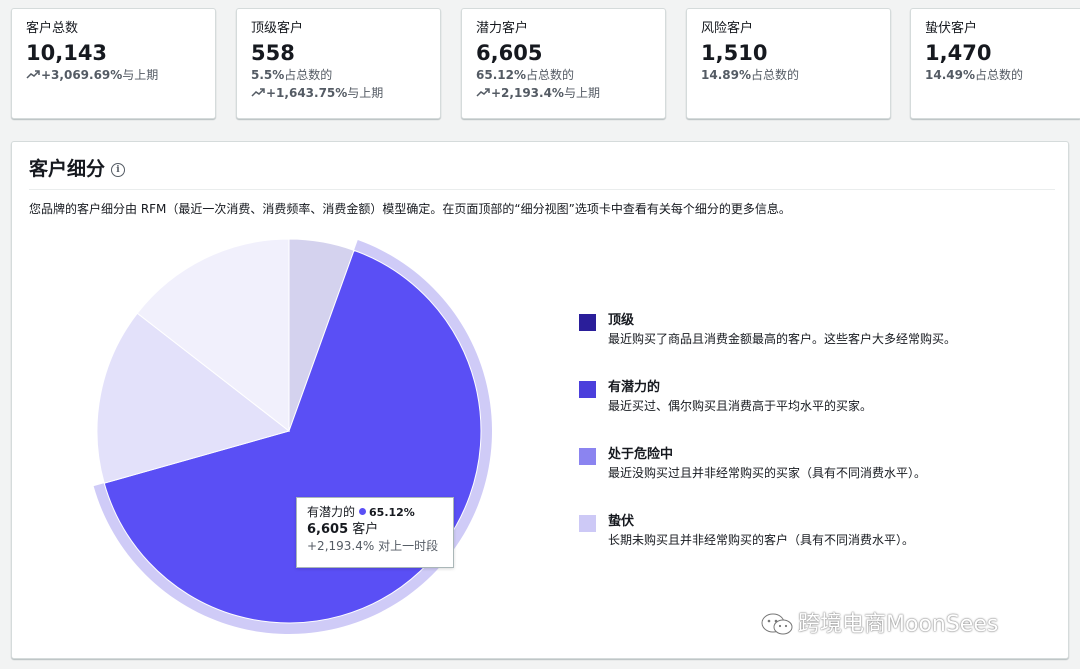 The width and height of the screenshot is (1080, 669). I want to click on tooltip-series: 有潜力的 65.12%, so click(361, 512).